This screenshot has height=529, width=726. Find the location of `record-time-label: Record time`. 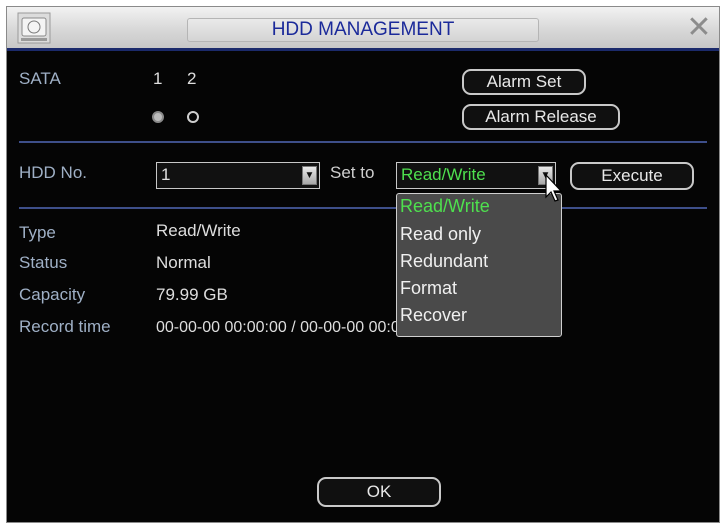

record-time-label: Record time is located at coordinates (65, 326).